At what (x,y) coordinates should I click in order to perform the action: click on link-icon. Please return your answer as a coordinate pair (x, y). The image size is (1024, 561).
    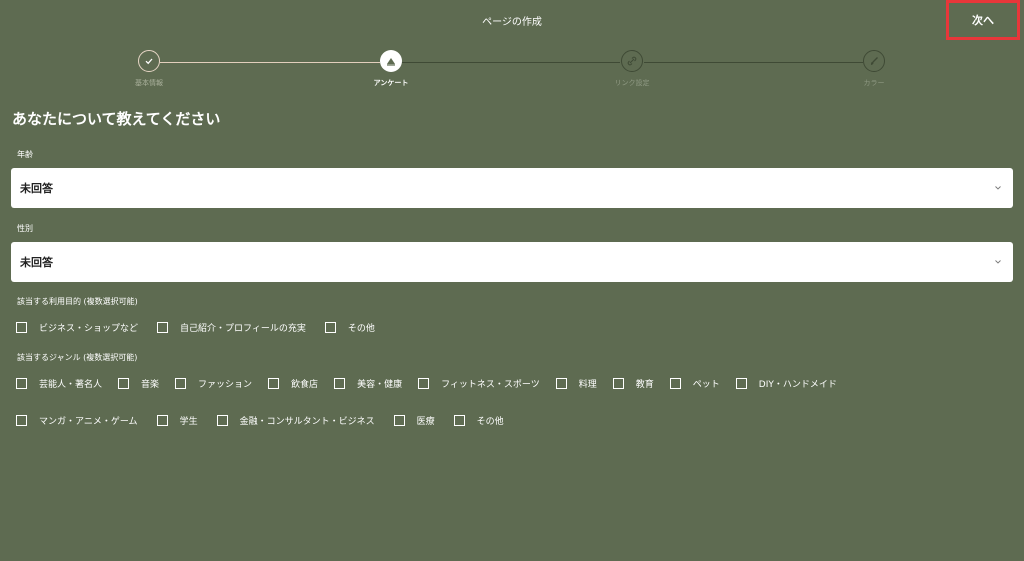
    Looking at the image, I should click on (632, 61).